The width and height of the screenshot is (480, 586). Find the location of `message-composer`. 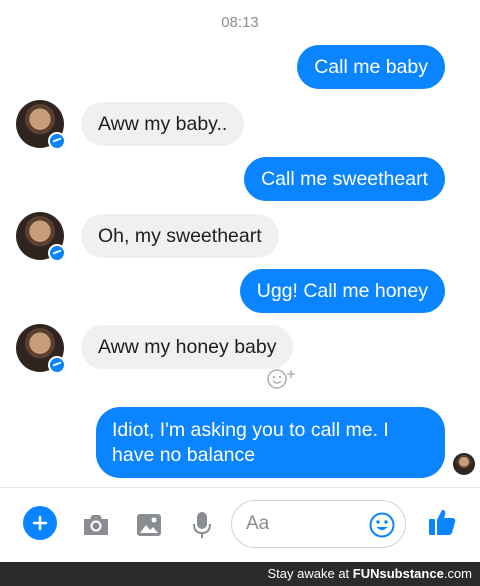

message-composer is located at coordinates (240, 524).